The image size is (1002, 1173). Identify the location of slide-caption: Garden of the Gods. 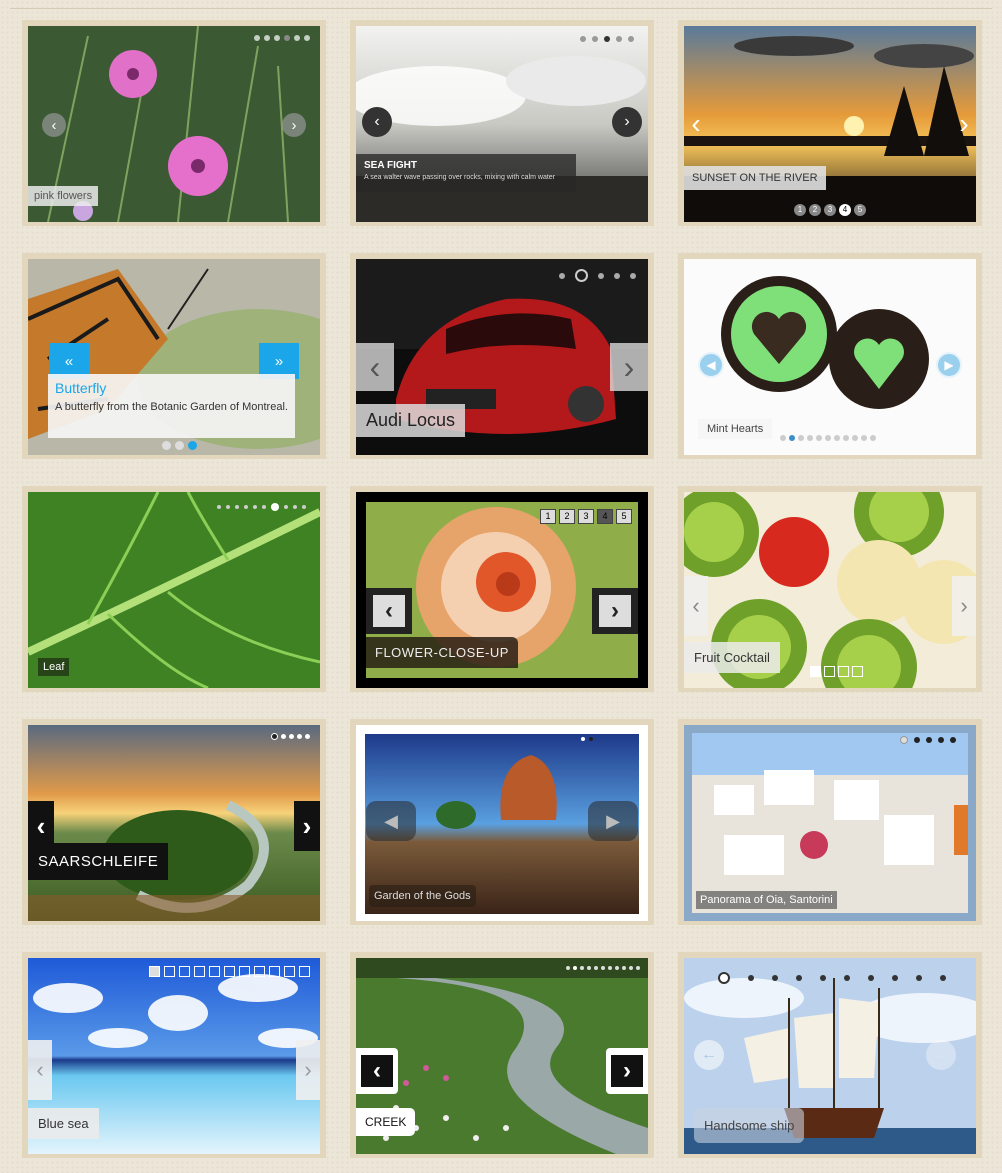
(422, 896).